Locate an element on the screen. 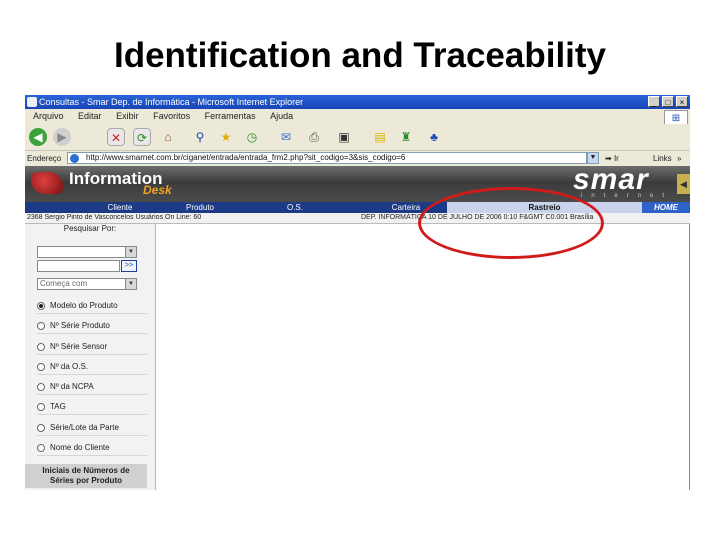 The width and height of the screenshot is (720, 540). back-icon: ◀ is located at coordinates (38, 137).